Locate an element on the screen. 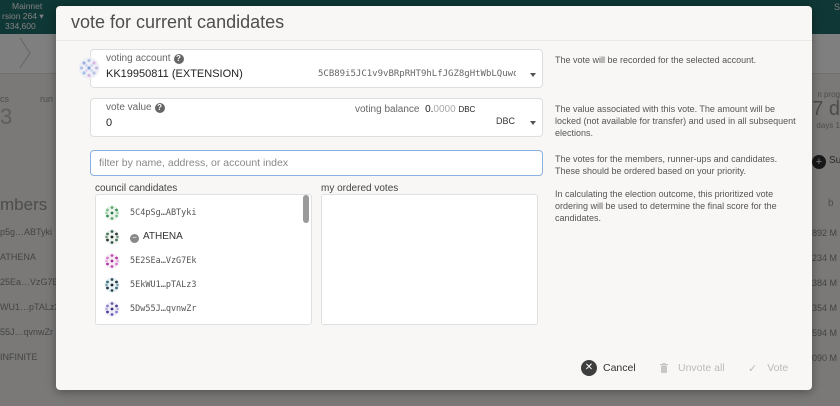 The width and height of the screenshot is (840, 406). identicon-magenta-icon is located at coordinates (112, 261).